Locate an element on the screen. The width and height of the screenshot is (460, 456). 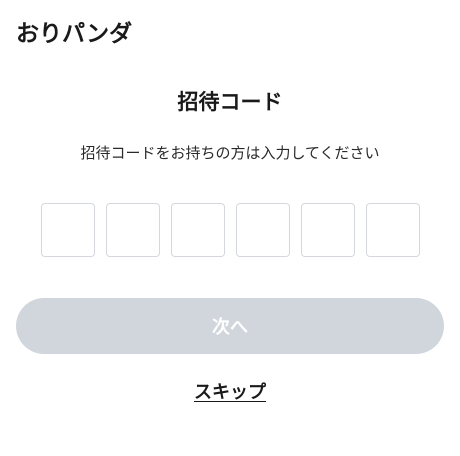
skip-container: スキップ is located at coordinates (230, 391).